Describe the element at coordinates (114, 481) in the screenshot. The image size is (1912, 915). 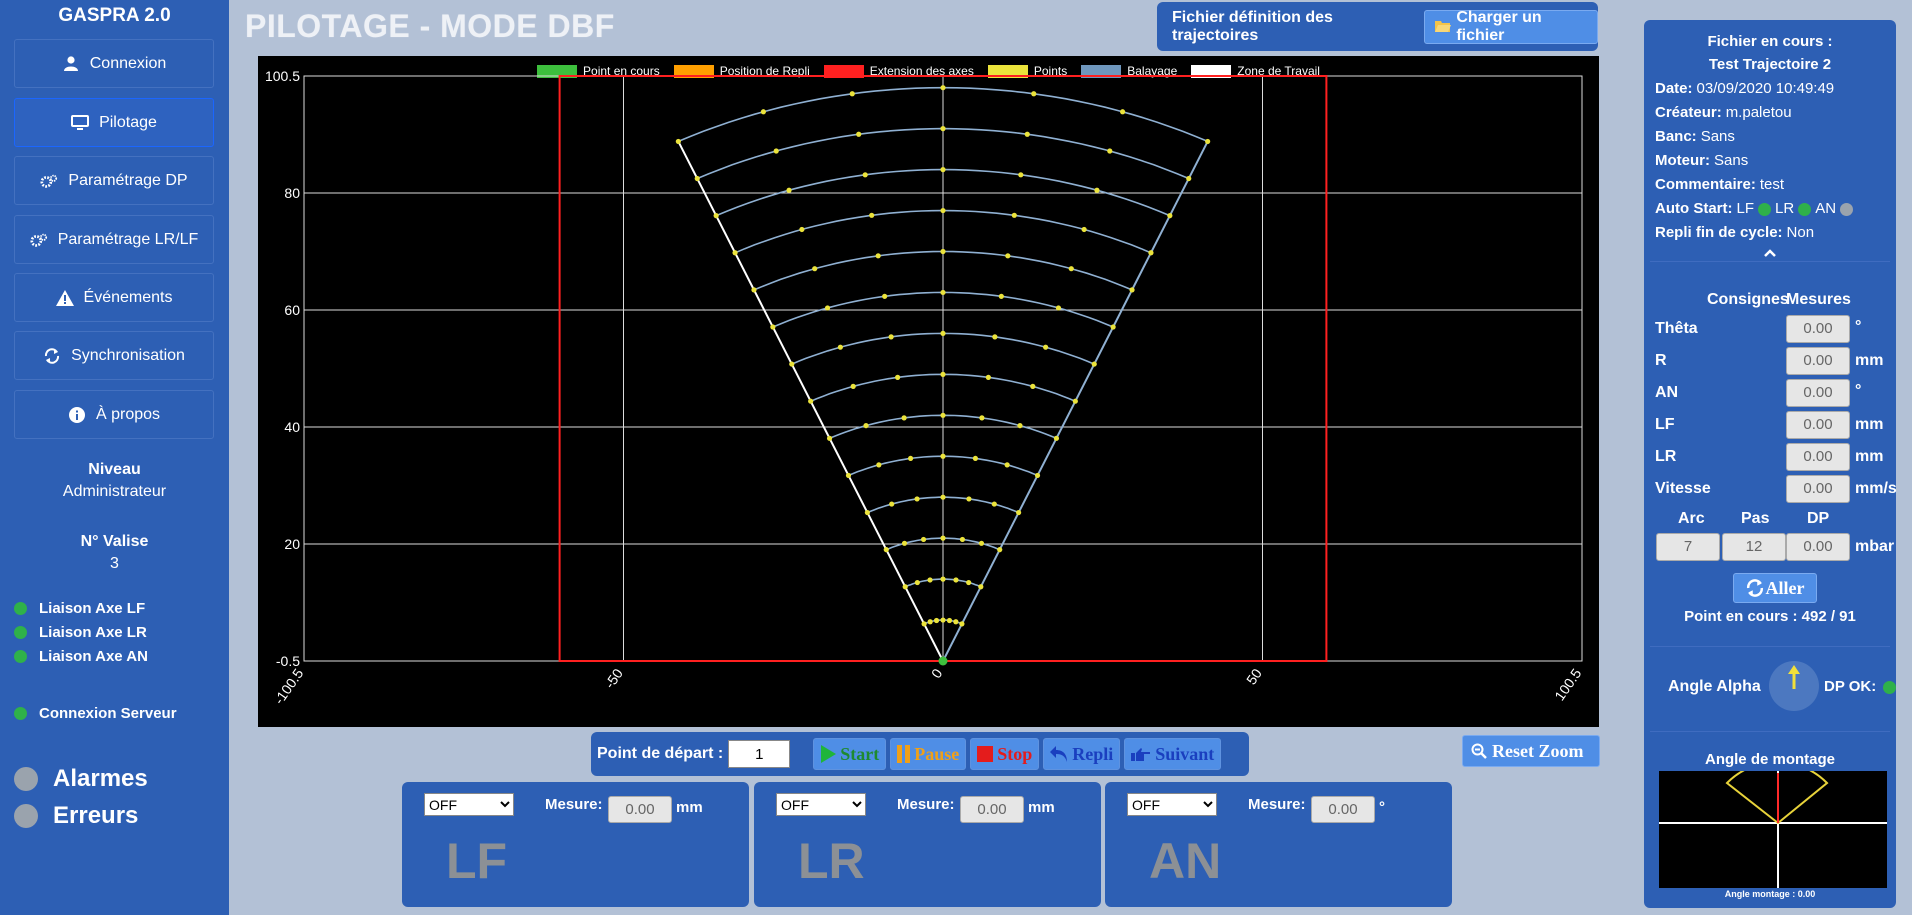
I see `niveau-block: Niveau Administrateur` at that location.